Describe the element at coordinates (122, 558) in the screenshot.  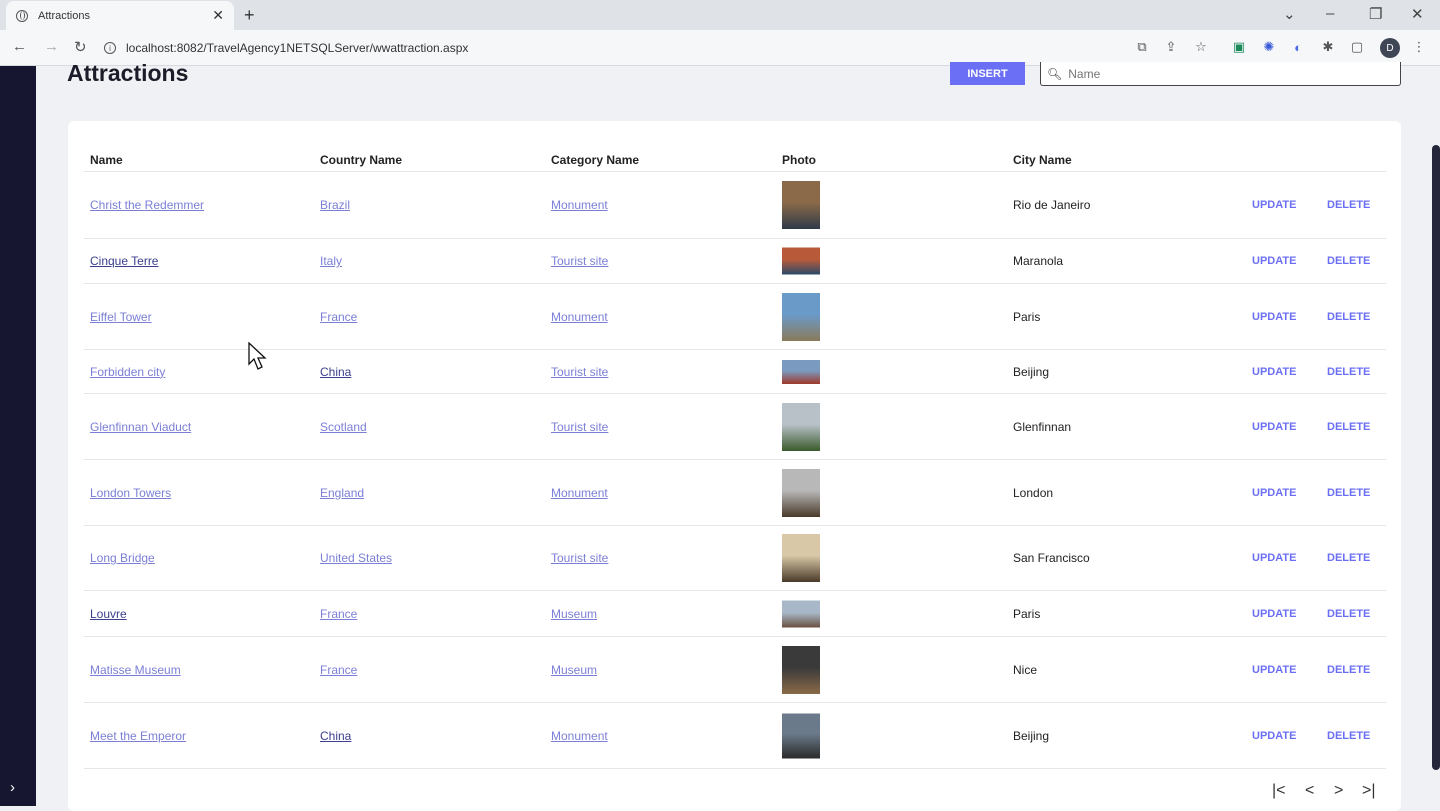
I see `attraction-name-link: Long Bridge` at that location.